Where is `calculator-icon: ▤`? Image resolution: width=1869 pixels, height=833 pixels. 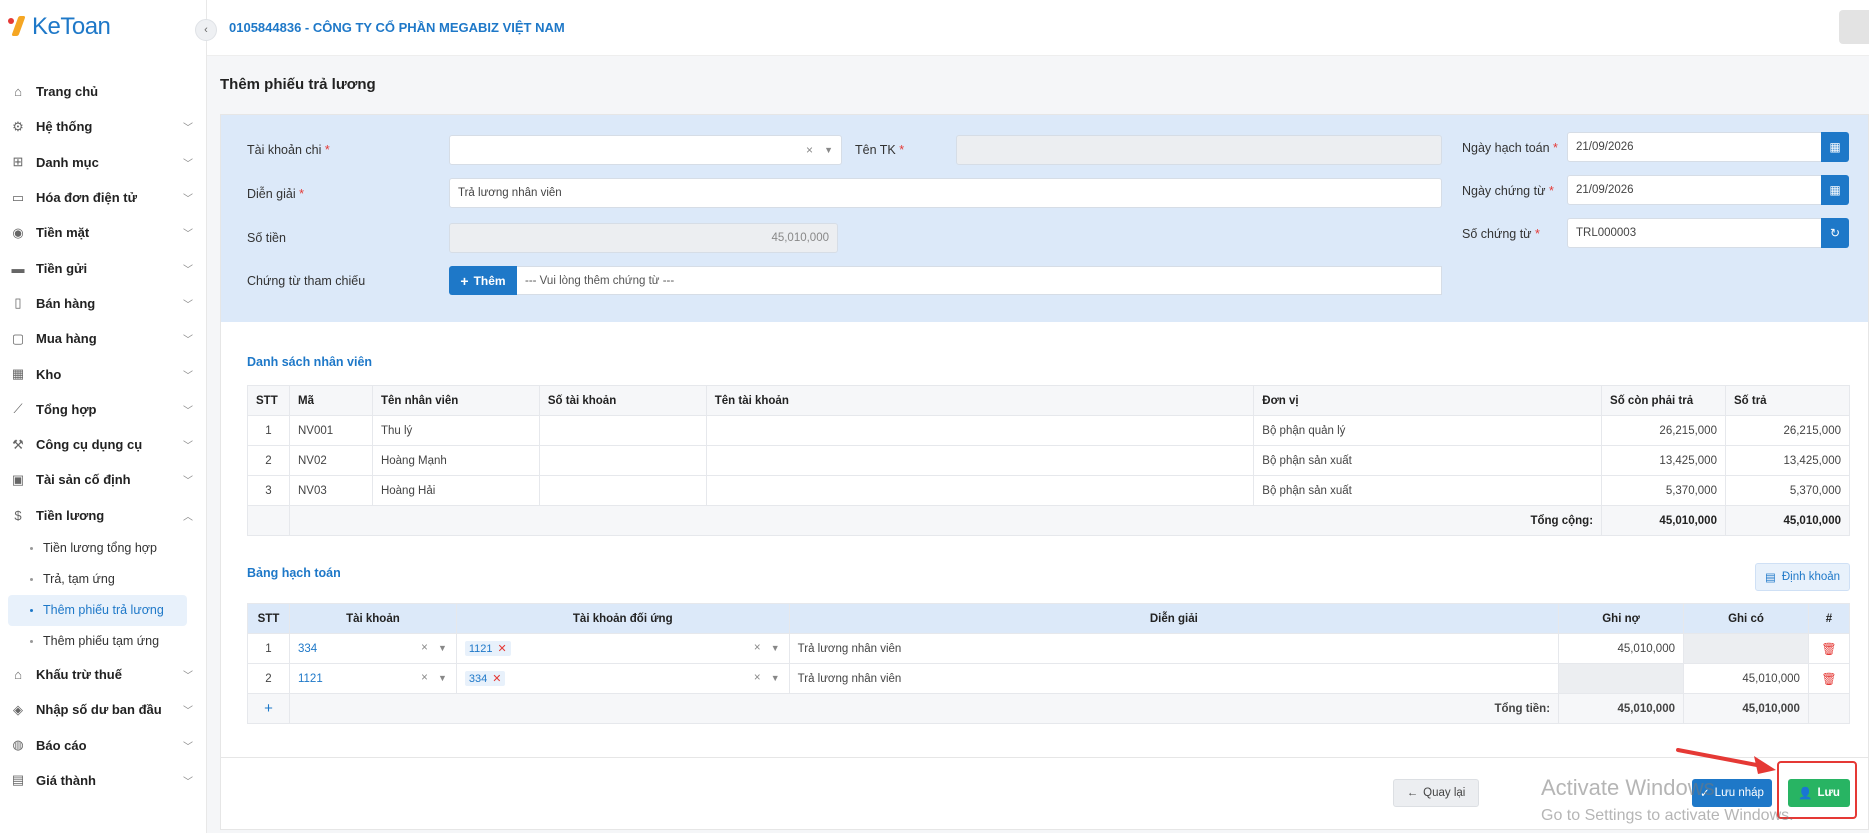 calculator-icon: ▤ is located at coordinates (1770, 578).